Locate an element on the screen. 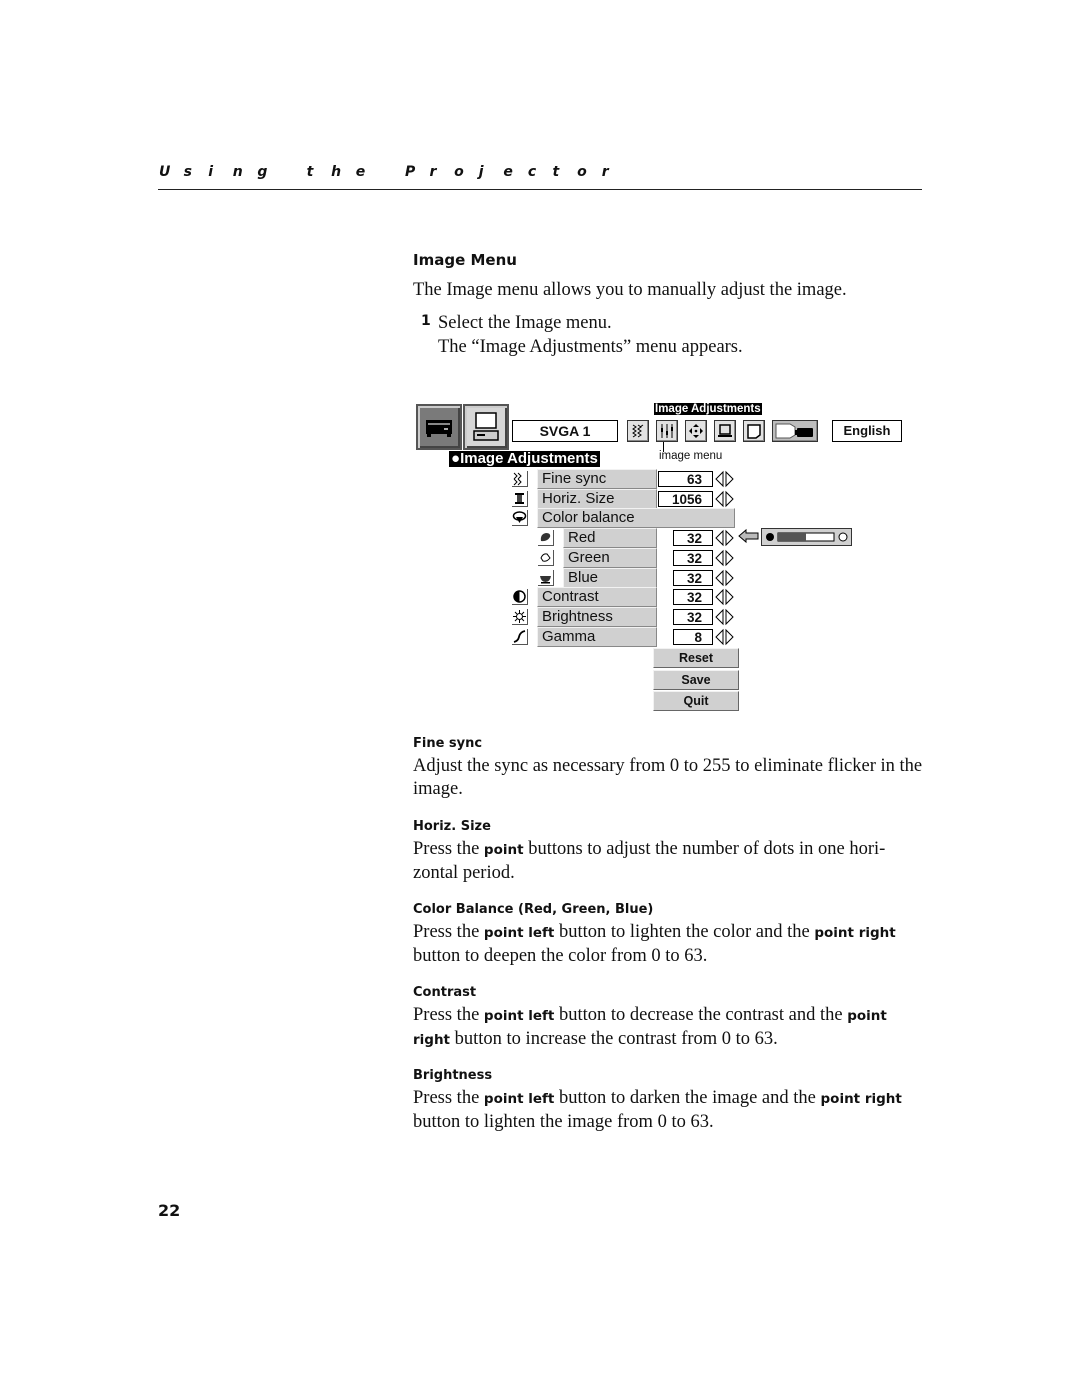 Image resolution: width=1080 pixels, height=1397 pixels. image-sliders-icon is located at coordinates (667, 431).